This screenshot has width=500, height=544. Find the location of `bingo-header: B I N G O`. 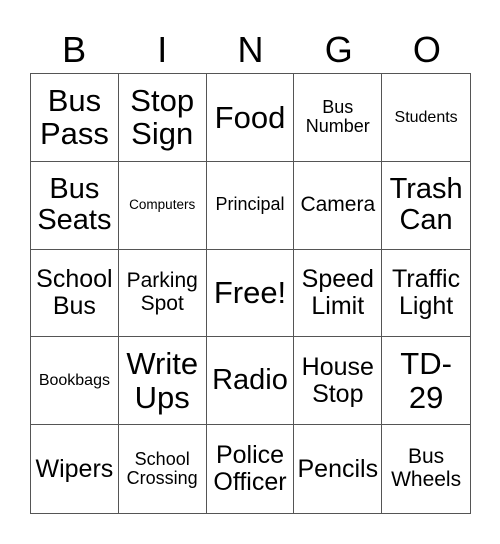

bingo-header: B I N G O is located at coordinates (250, 50).